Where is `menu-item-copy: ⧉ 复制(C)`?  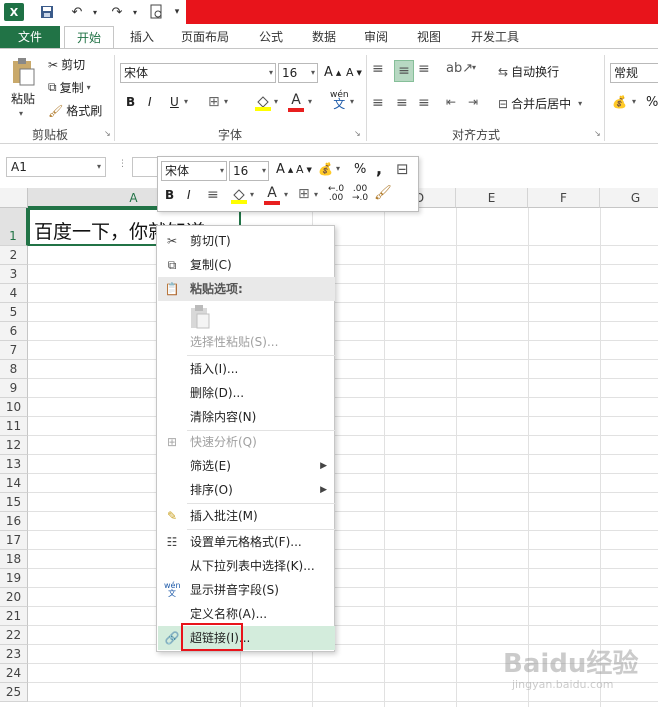 menu-item-copy: ⧉ 复制(C) is located at coordinates (246, 265).